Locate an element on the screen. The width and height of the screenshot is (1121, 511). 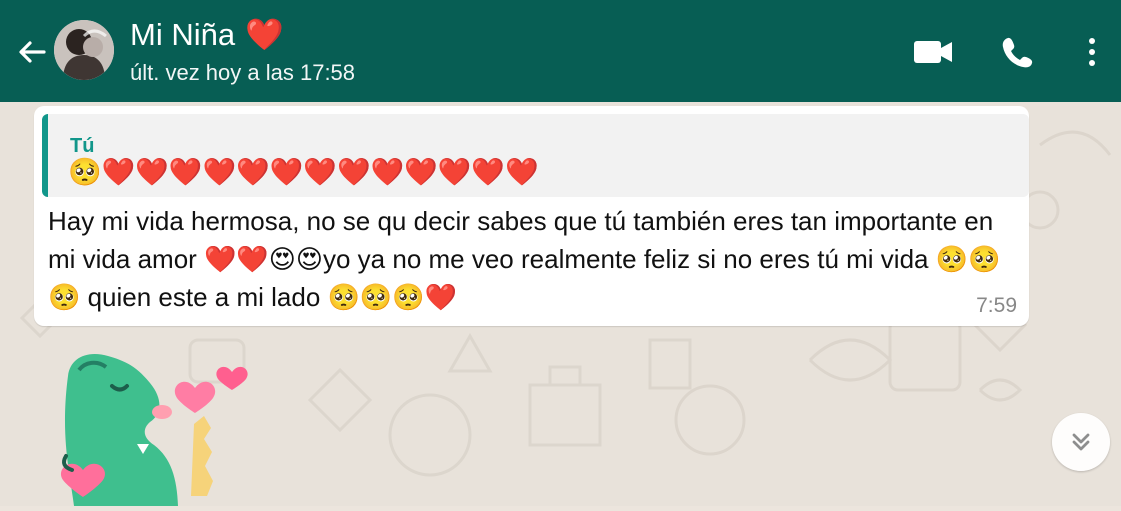
message-time: 7:59 is located at coordinates (996, 305).